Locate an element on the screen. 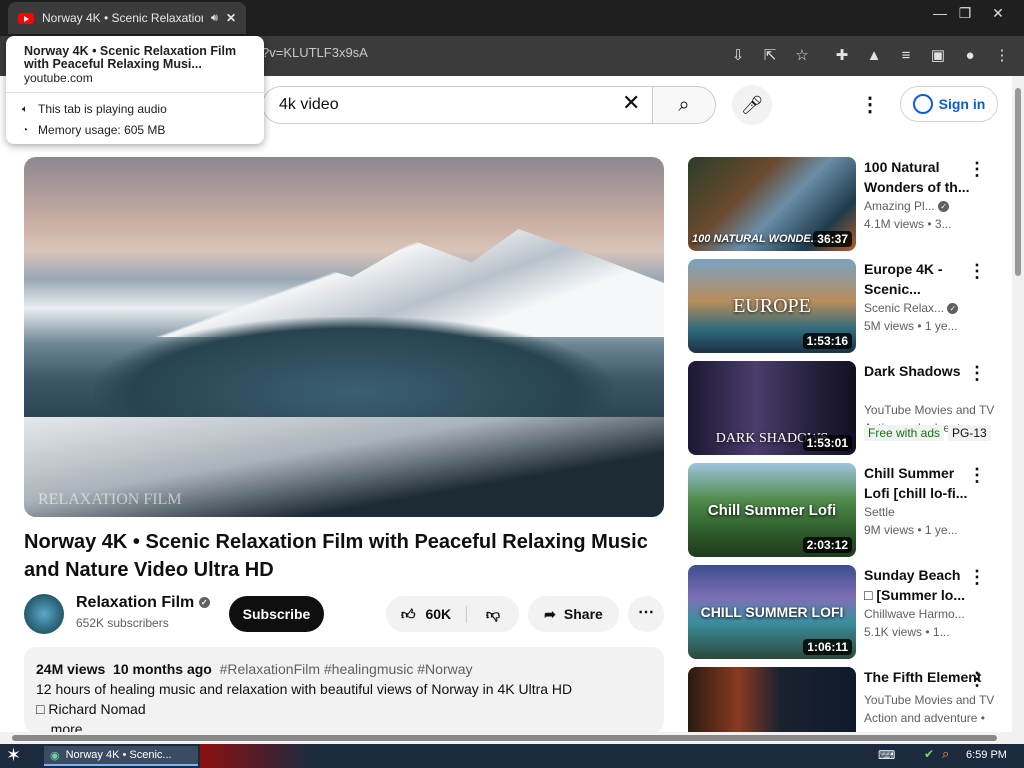  like-count: 60K is located at coordinates (438, 614).